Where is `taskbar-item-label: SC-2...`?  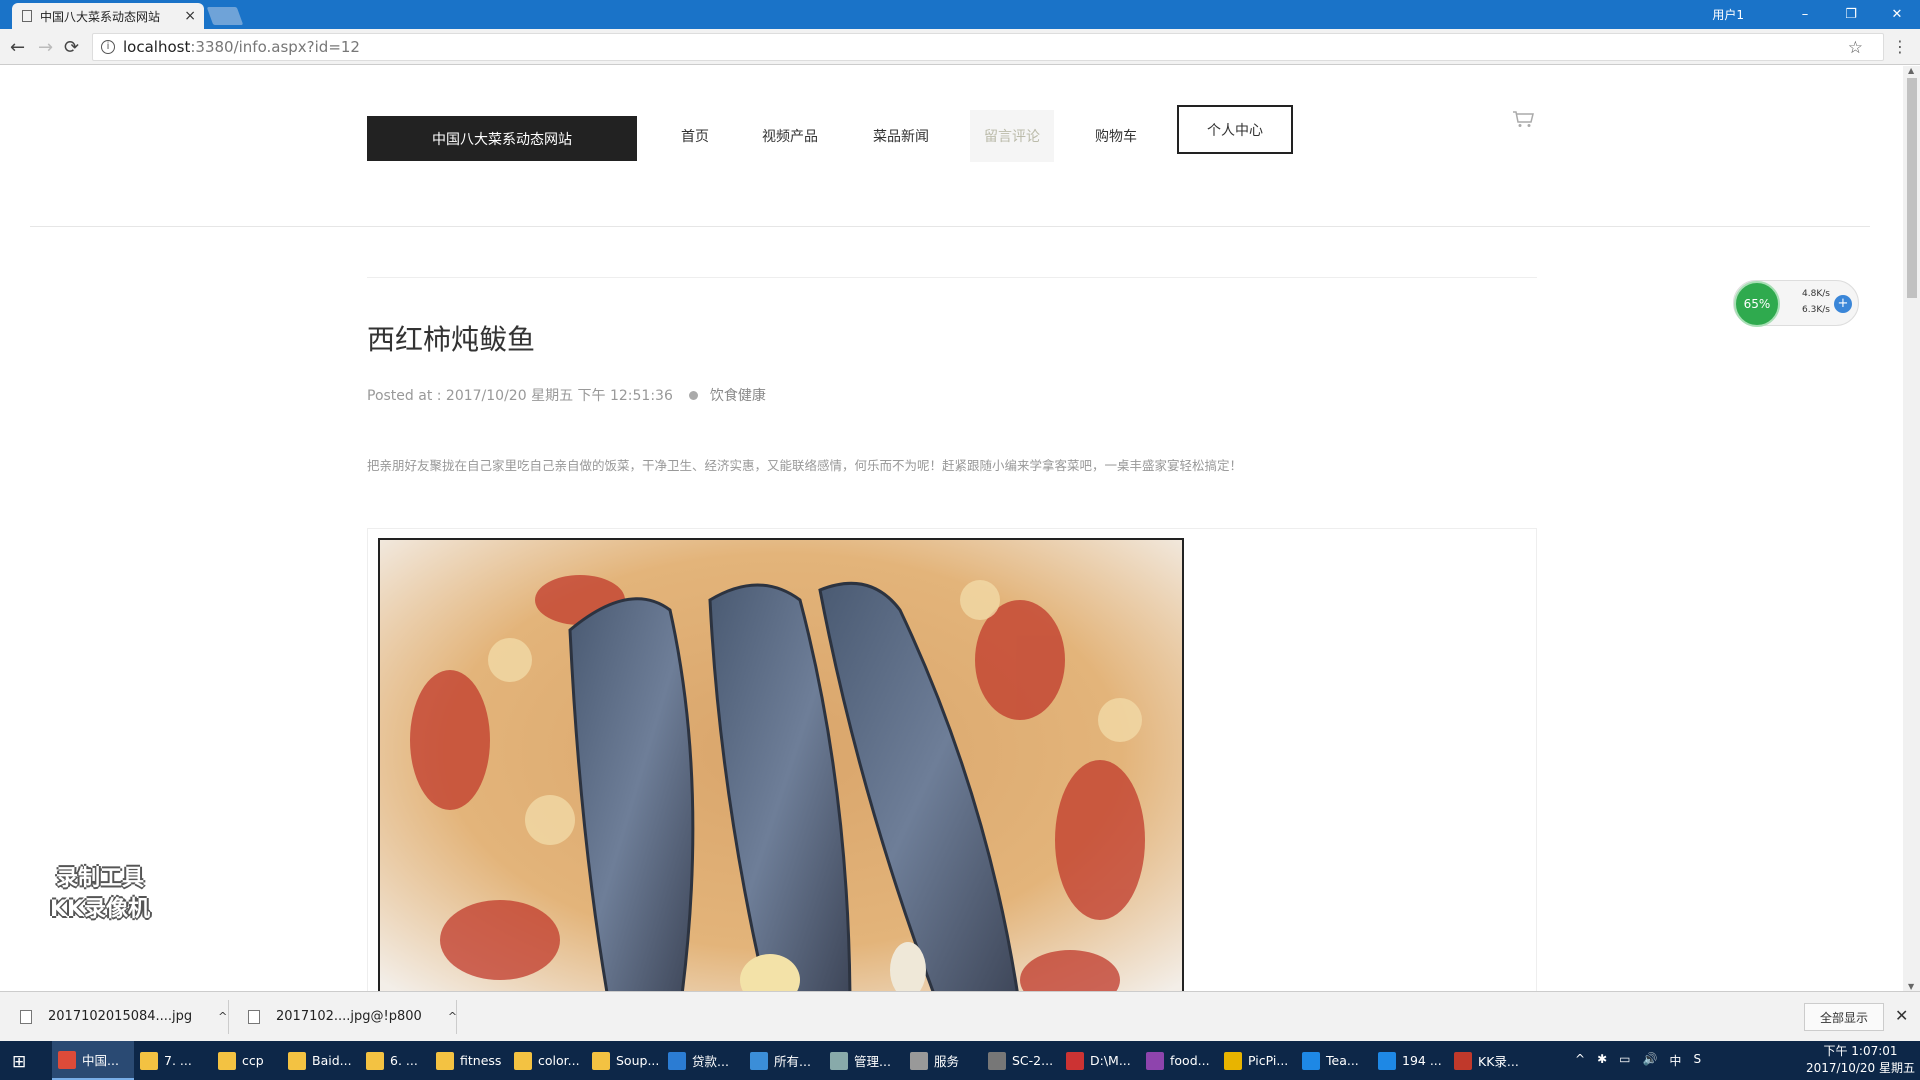
taskbar-item-label: SC-2... is located at coordinates (1033, 1060).